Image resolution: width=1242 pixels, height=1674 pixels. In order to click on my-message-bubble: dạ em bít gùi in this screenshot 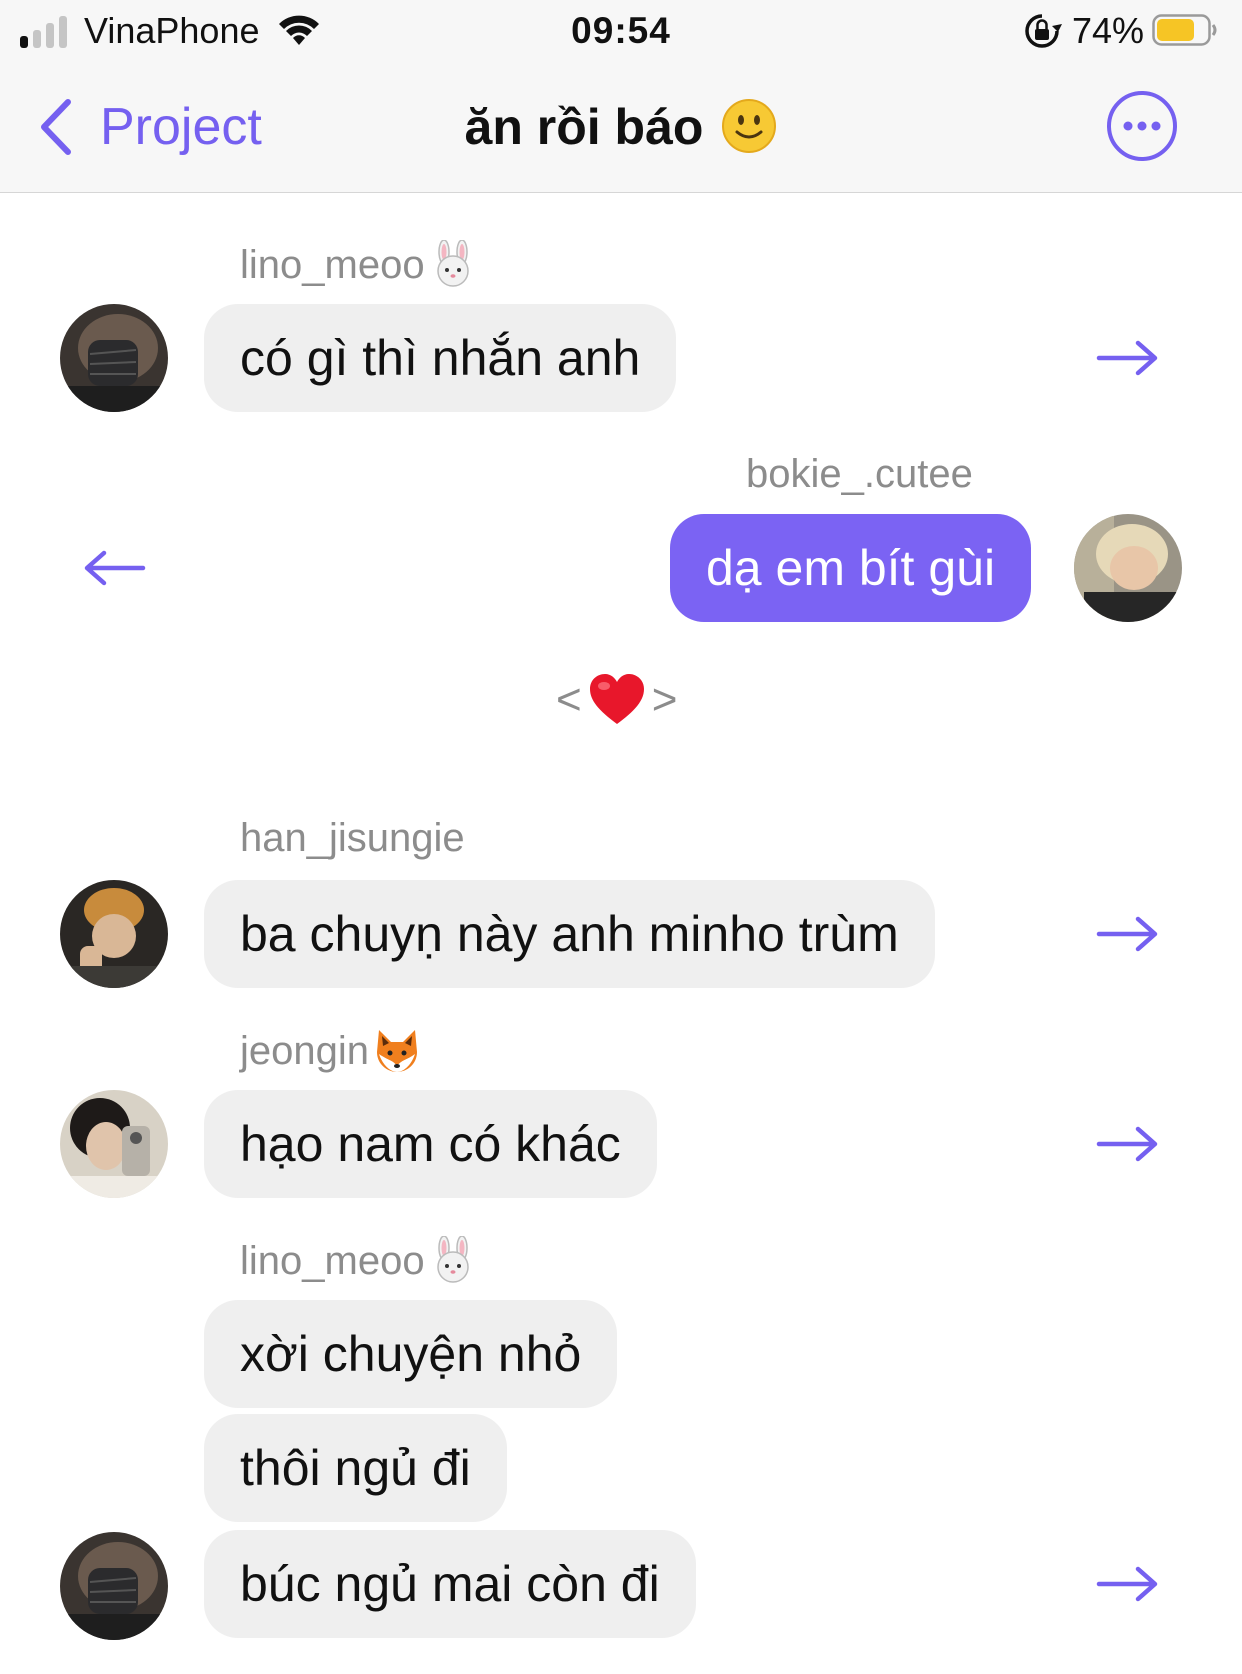, I will do `click(851, 568)`.